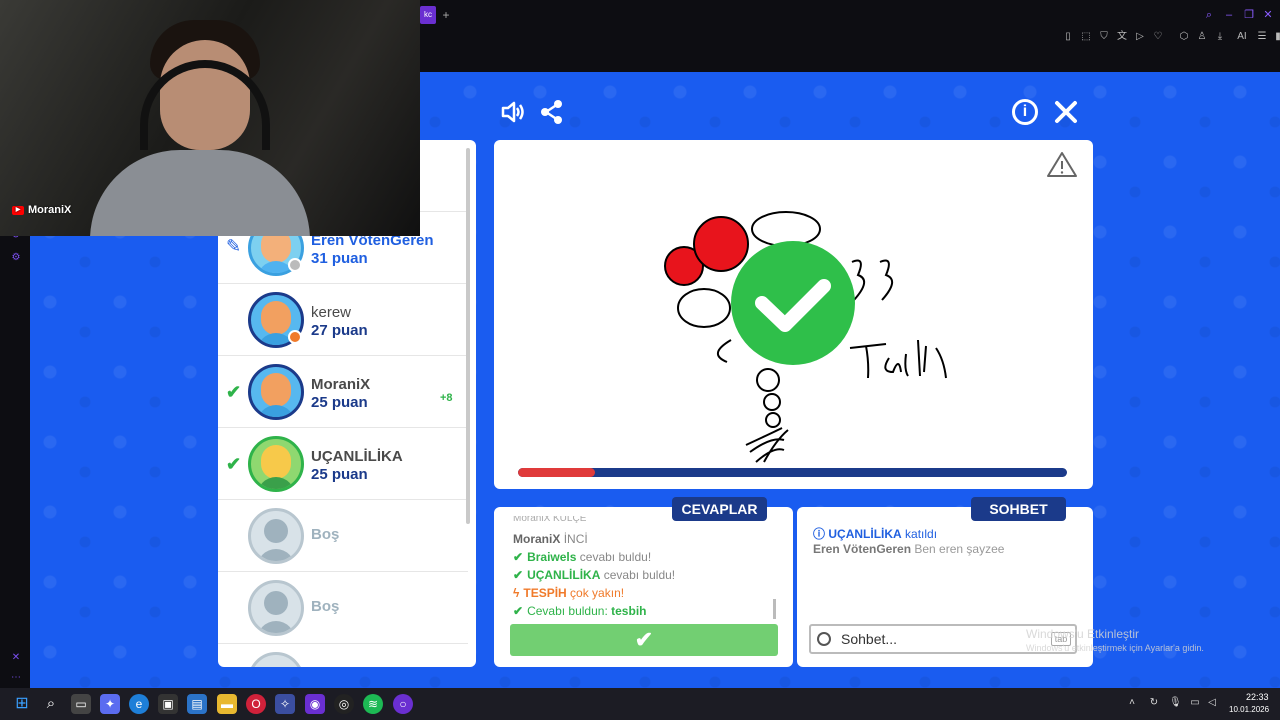  I want to click on obs-icon: ◎, so click(344, 704).